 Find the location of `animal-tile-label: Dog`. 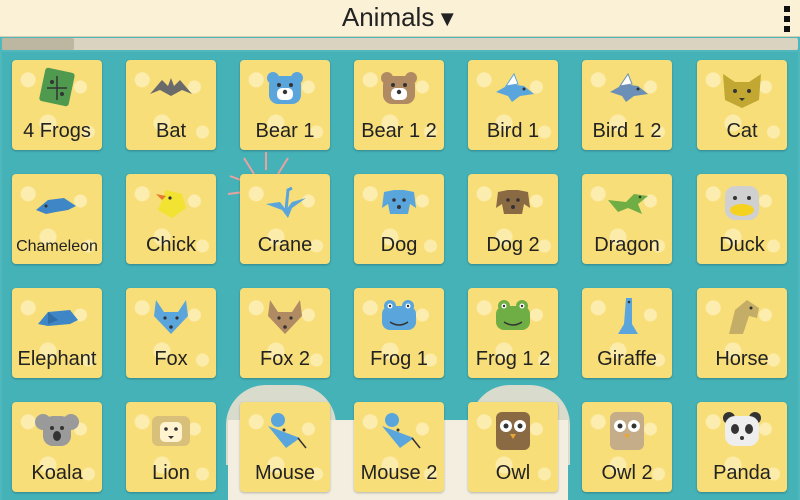

animal-tile-label: Dog is located at coordinates (399, 245).